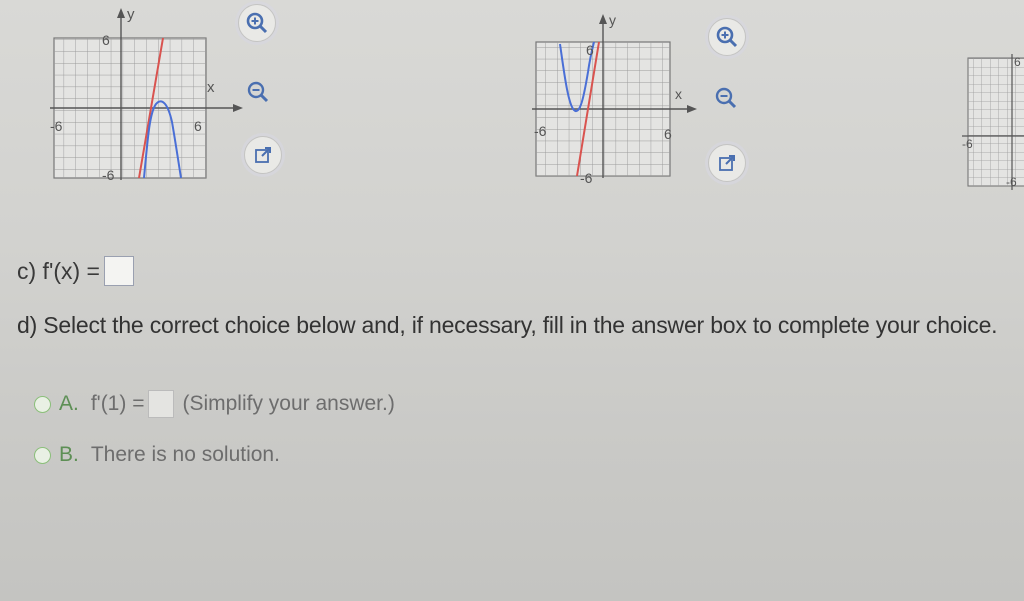  I want to click on graph-b-x-tick-left: -6, so click(540, 131).